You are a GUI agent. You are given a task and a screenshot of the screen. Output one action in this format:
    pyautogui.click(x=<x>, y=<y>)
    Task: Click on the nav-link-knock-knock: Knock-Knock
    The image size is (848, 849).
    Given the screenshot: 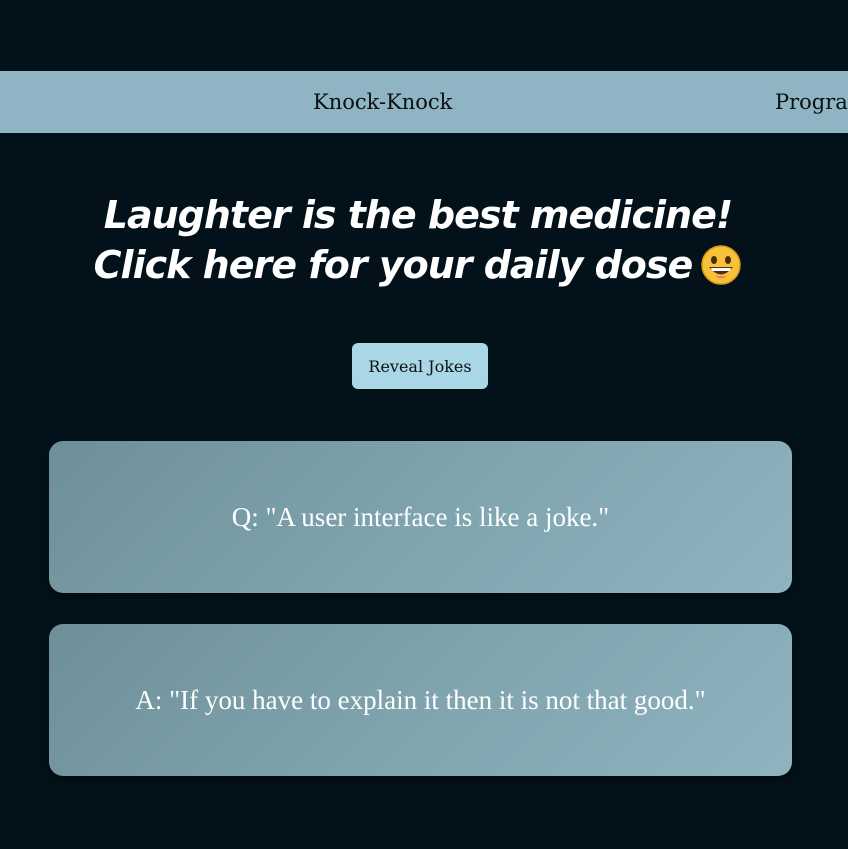 What is the action you would take?
    pyautogui.click(x=382, y=102)
    